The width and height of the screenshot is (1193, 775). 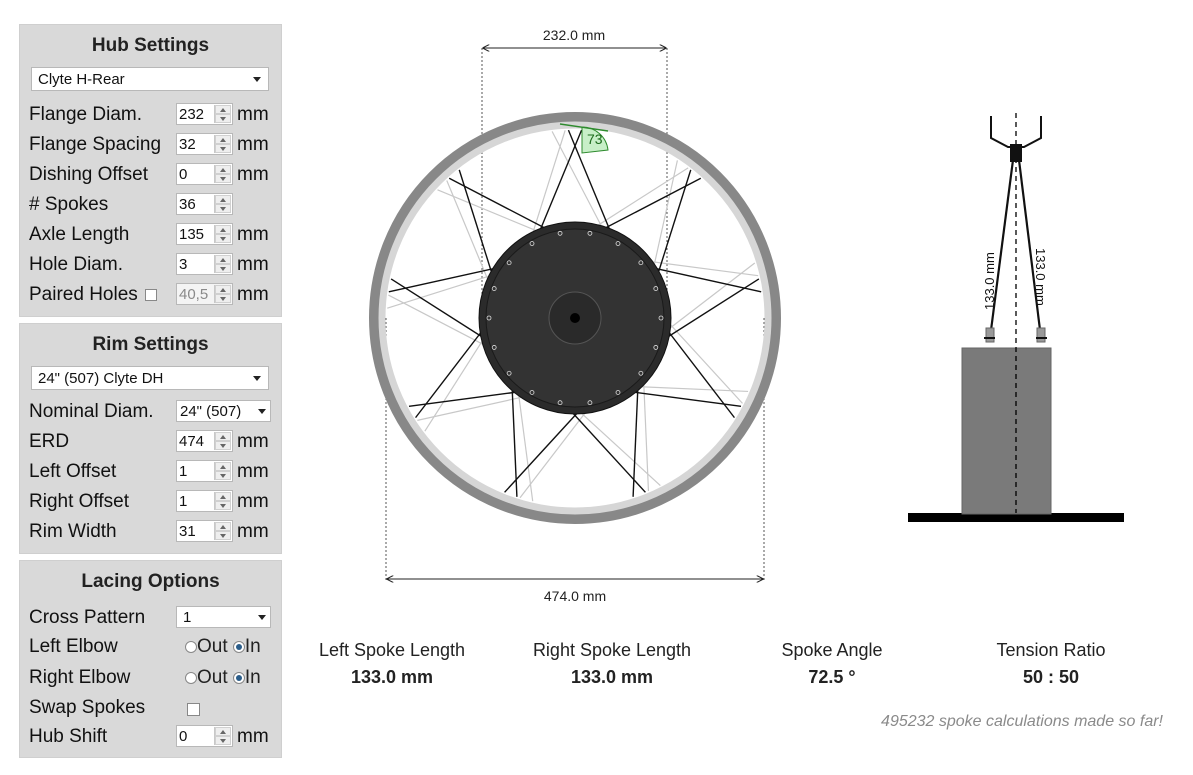 What do you see at coordinates (392, 650) in the screenshot?
I see `left-spoke-title: Left Spoke Length` at bounding box center [392, 650].